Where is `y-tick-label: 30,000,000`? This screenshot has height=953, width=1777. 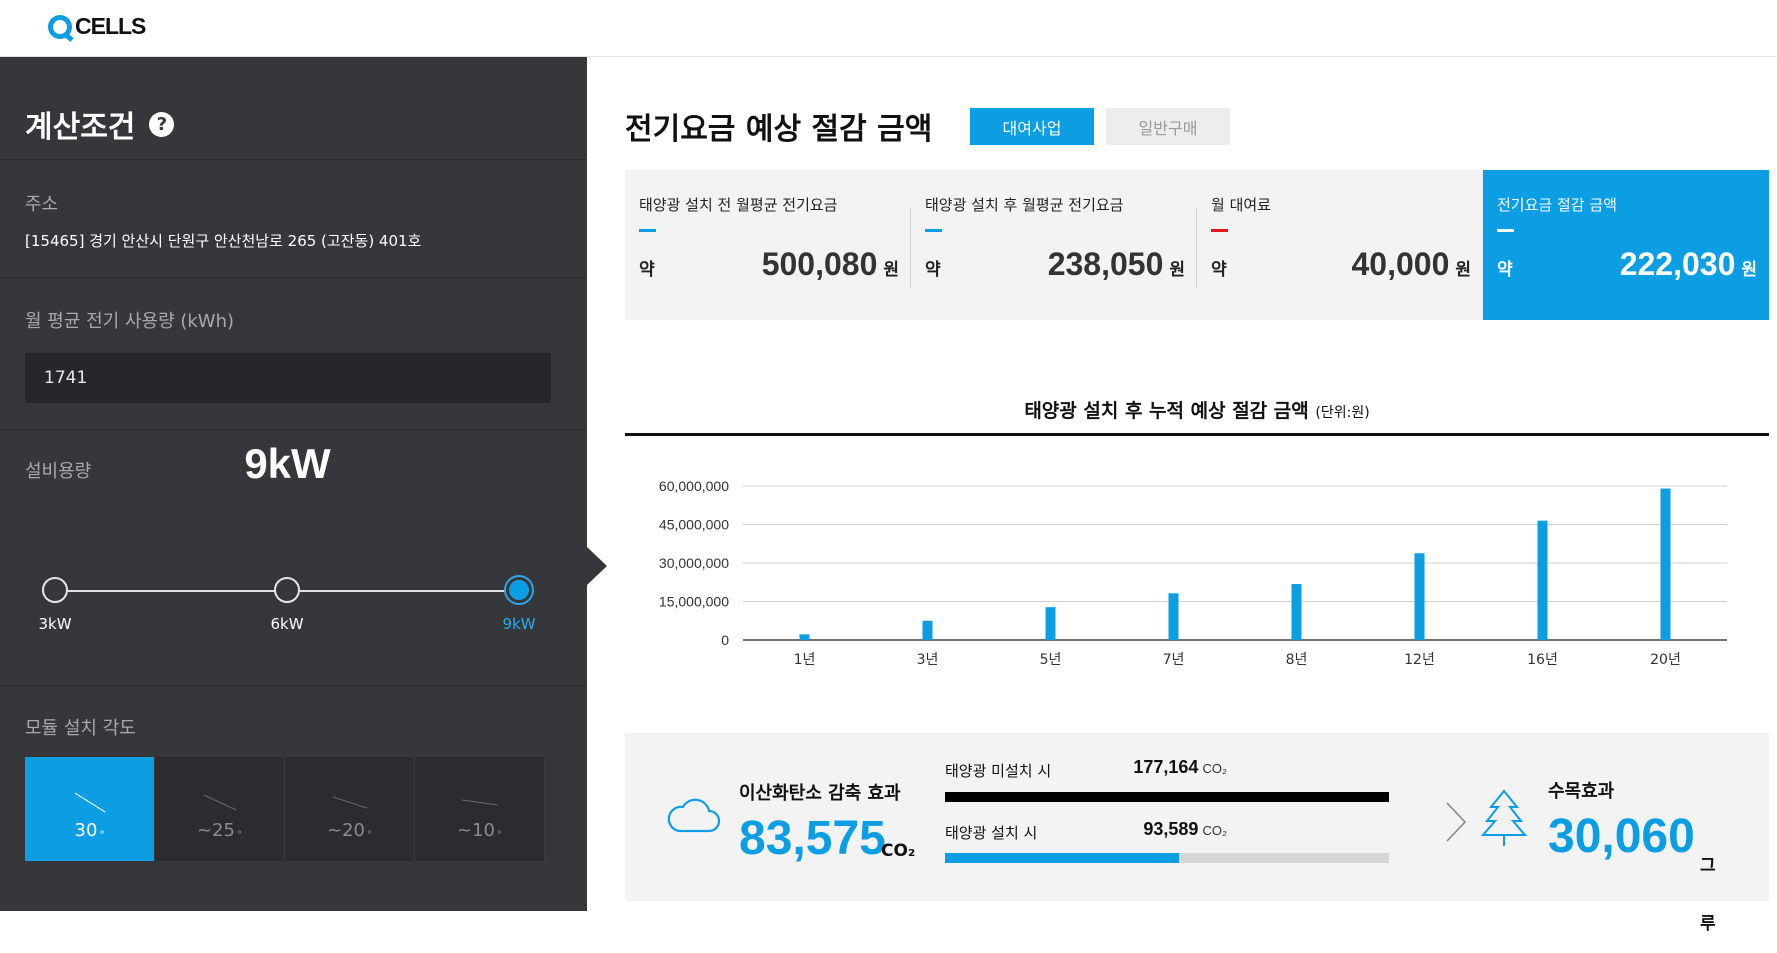
y-tick-label: 30,000,000 is located at coordinates (694, 563).